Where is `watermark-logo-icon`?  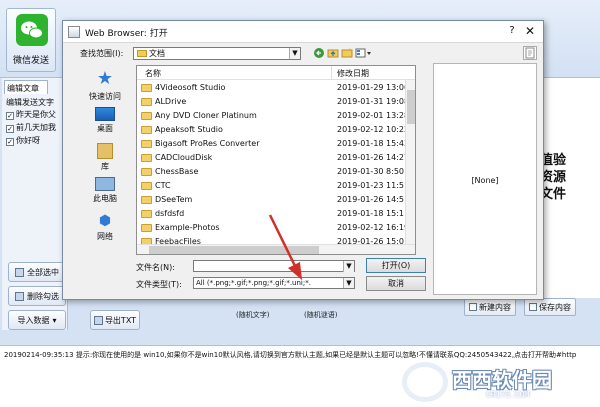
watermark-logo-icon is located at coordinates (425, 382).